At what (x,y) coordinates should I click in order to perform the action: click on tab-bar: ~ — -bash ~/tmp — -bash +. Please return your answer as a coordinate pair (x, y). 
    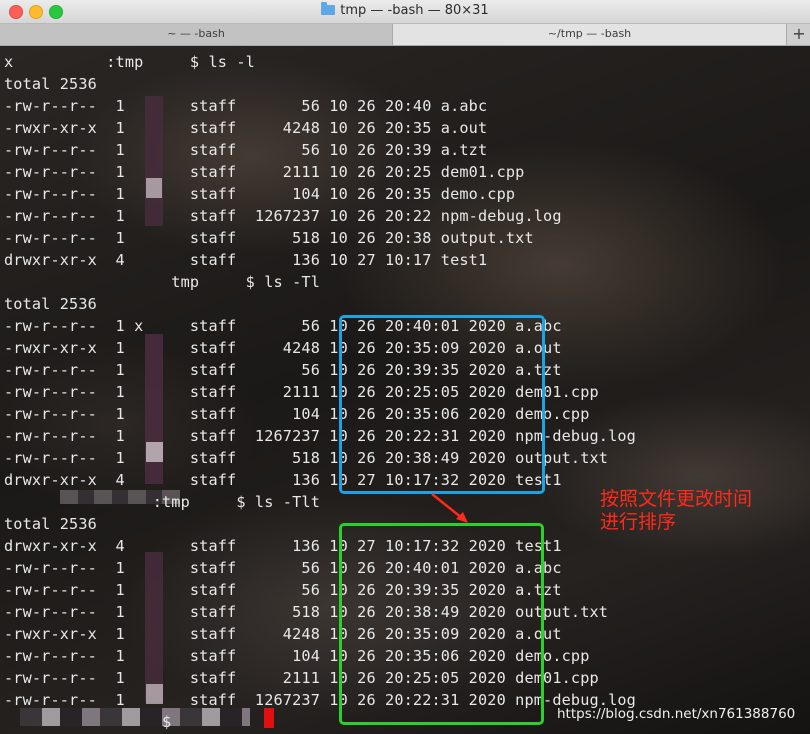
    Looking at the image, I should click on (405, 35).